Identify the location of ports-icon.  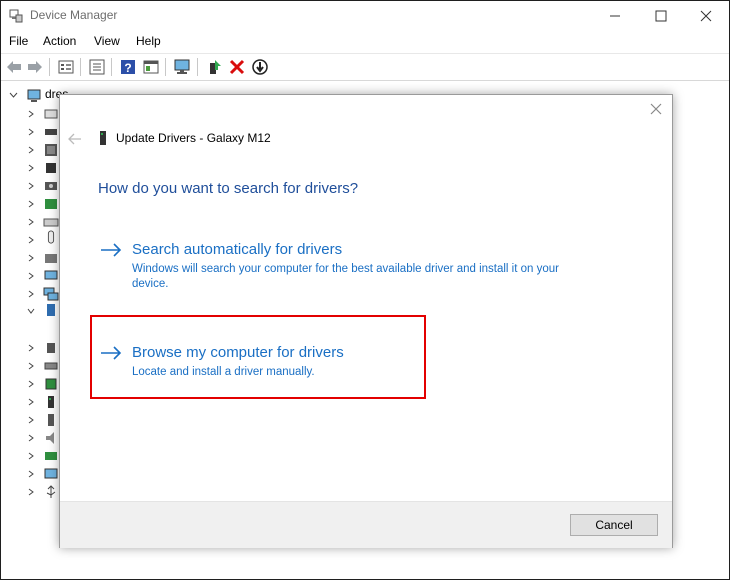
(51, 348).